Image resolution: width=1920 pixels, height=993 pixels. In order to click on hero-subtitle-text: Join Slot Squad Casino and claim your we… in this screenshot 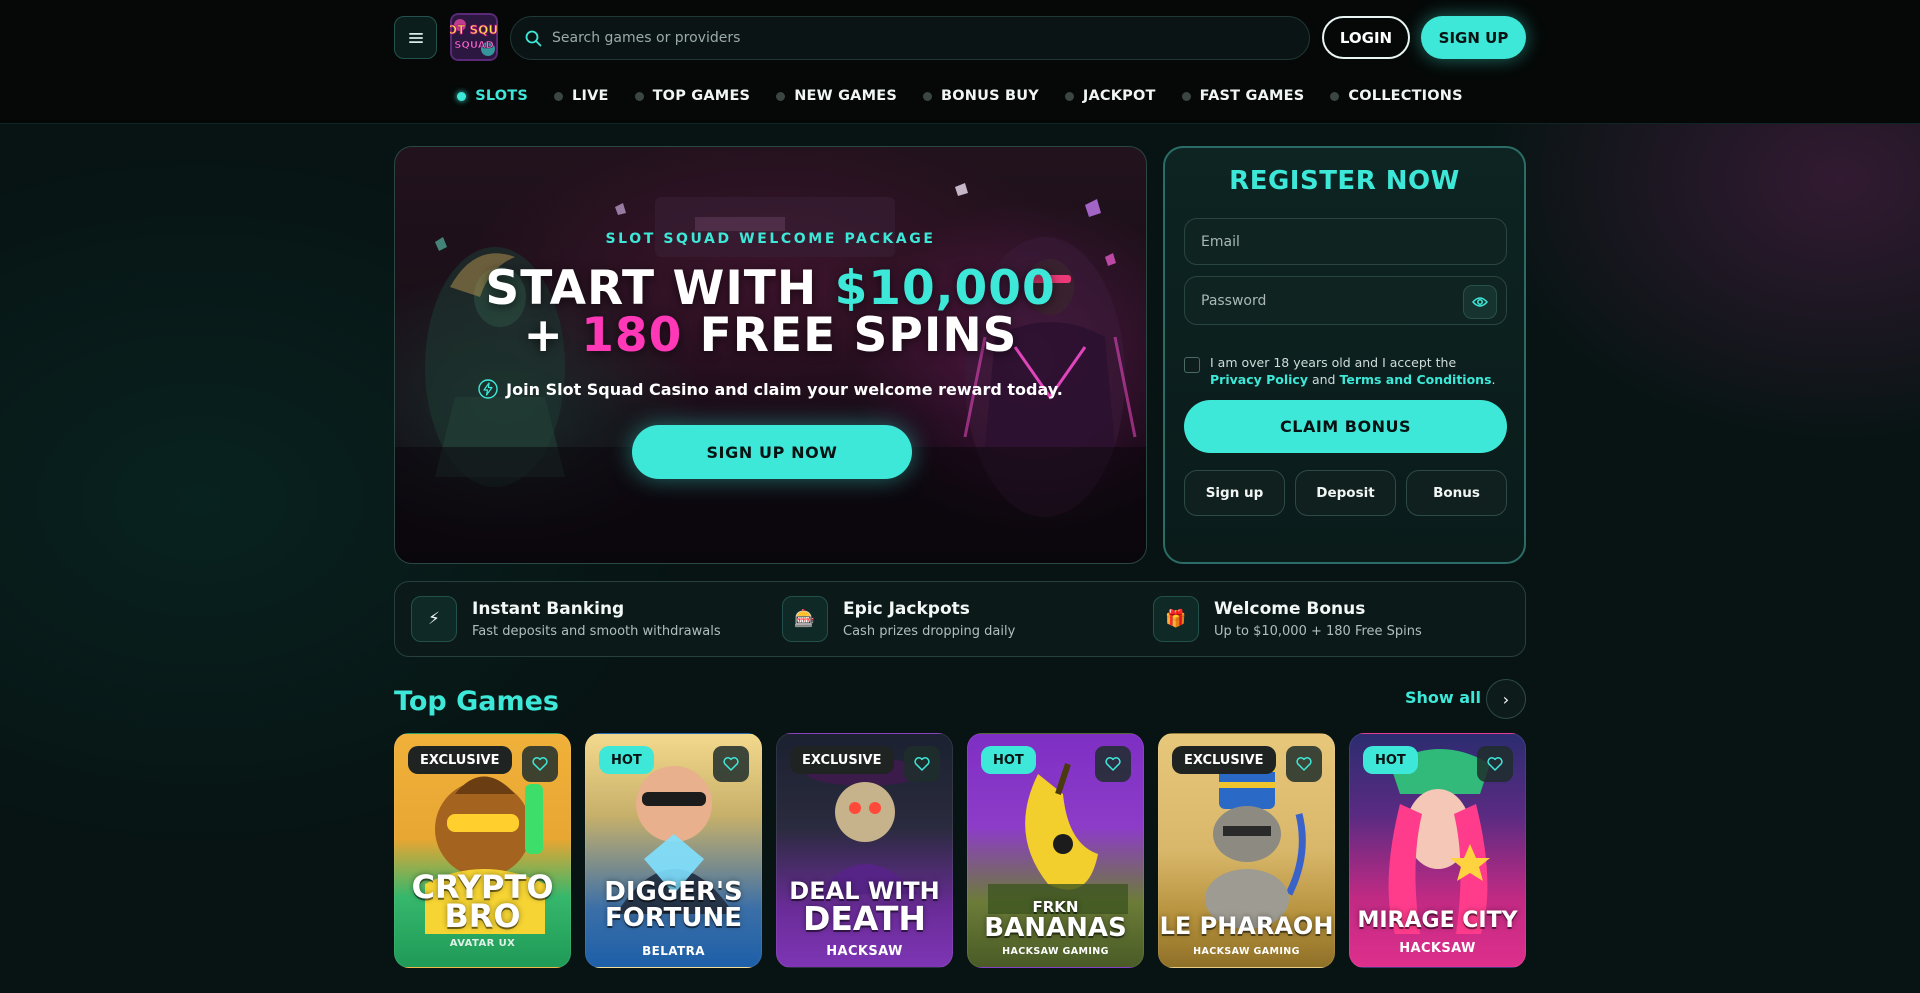, I will do `click(784, 389)`.